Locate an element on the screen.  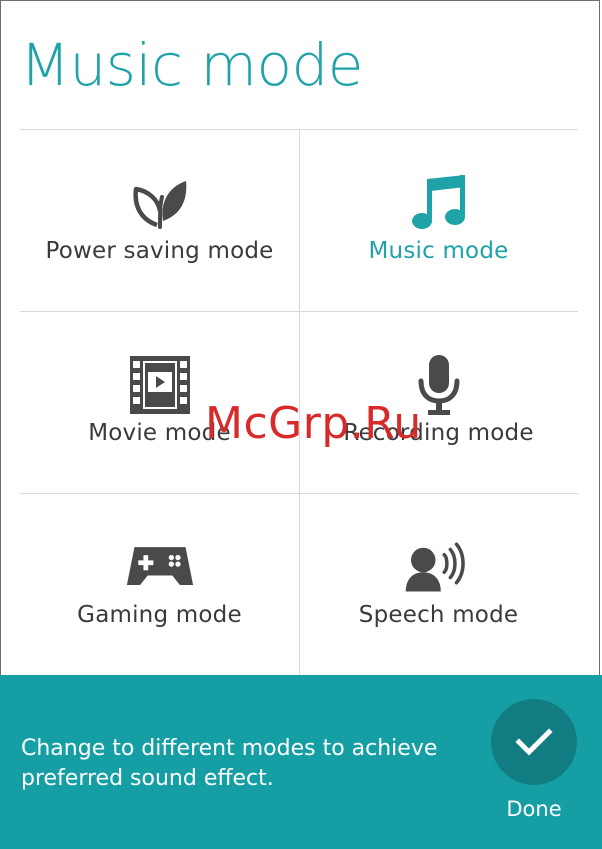
mode-gaming: Gaming mode is located at coordinates (159, 584).